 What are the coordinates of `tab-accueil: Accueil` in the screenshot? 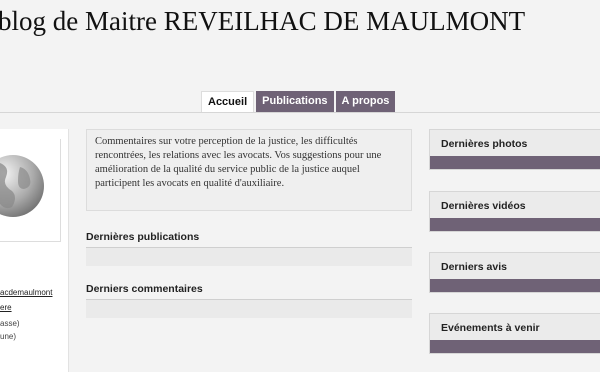 It's located at (228, 101).